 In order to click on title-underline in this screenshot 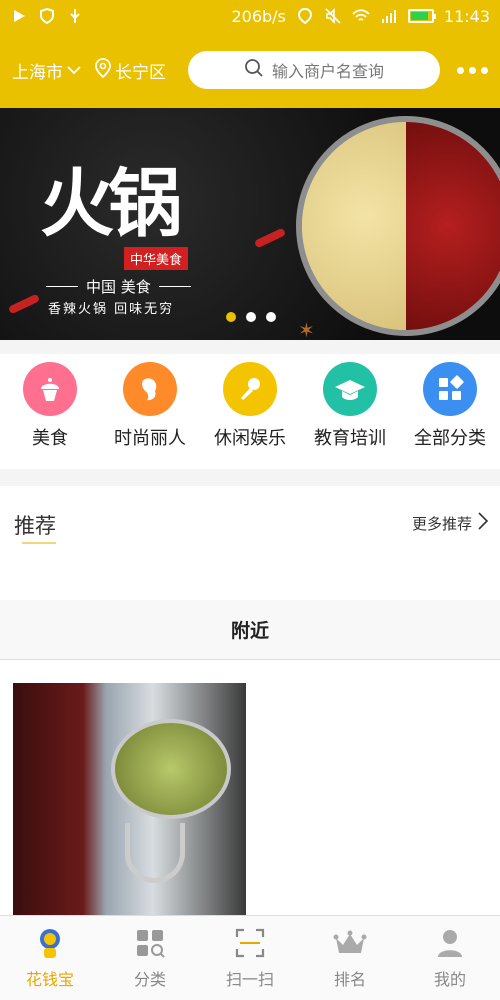, I will do `click(39, 543)`.